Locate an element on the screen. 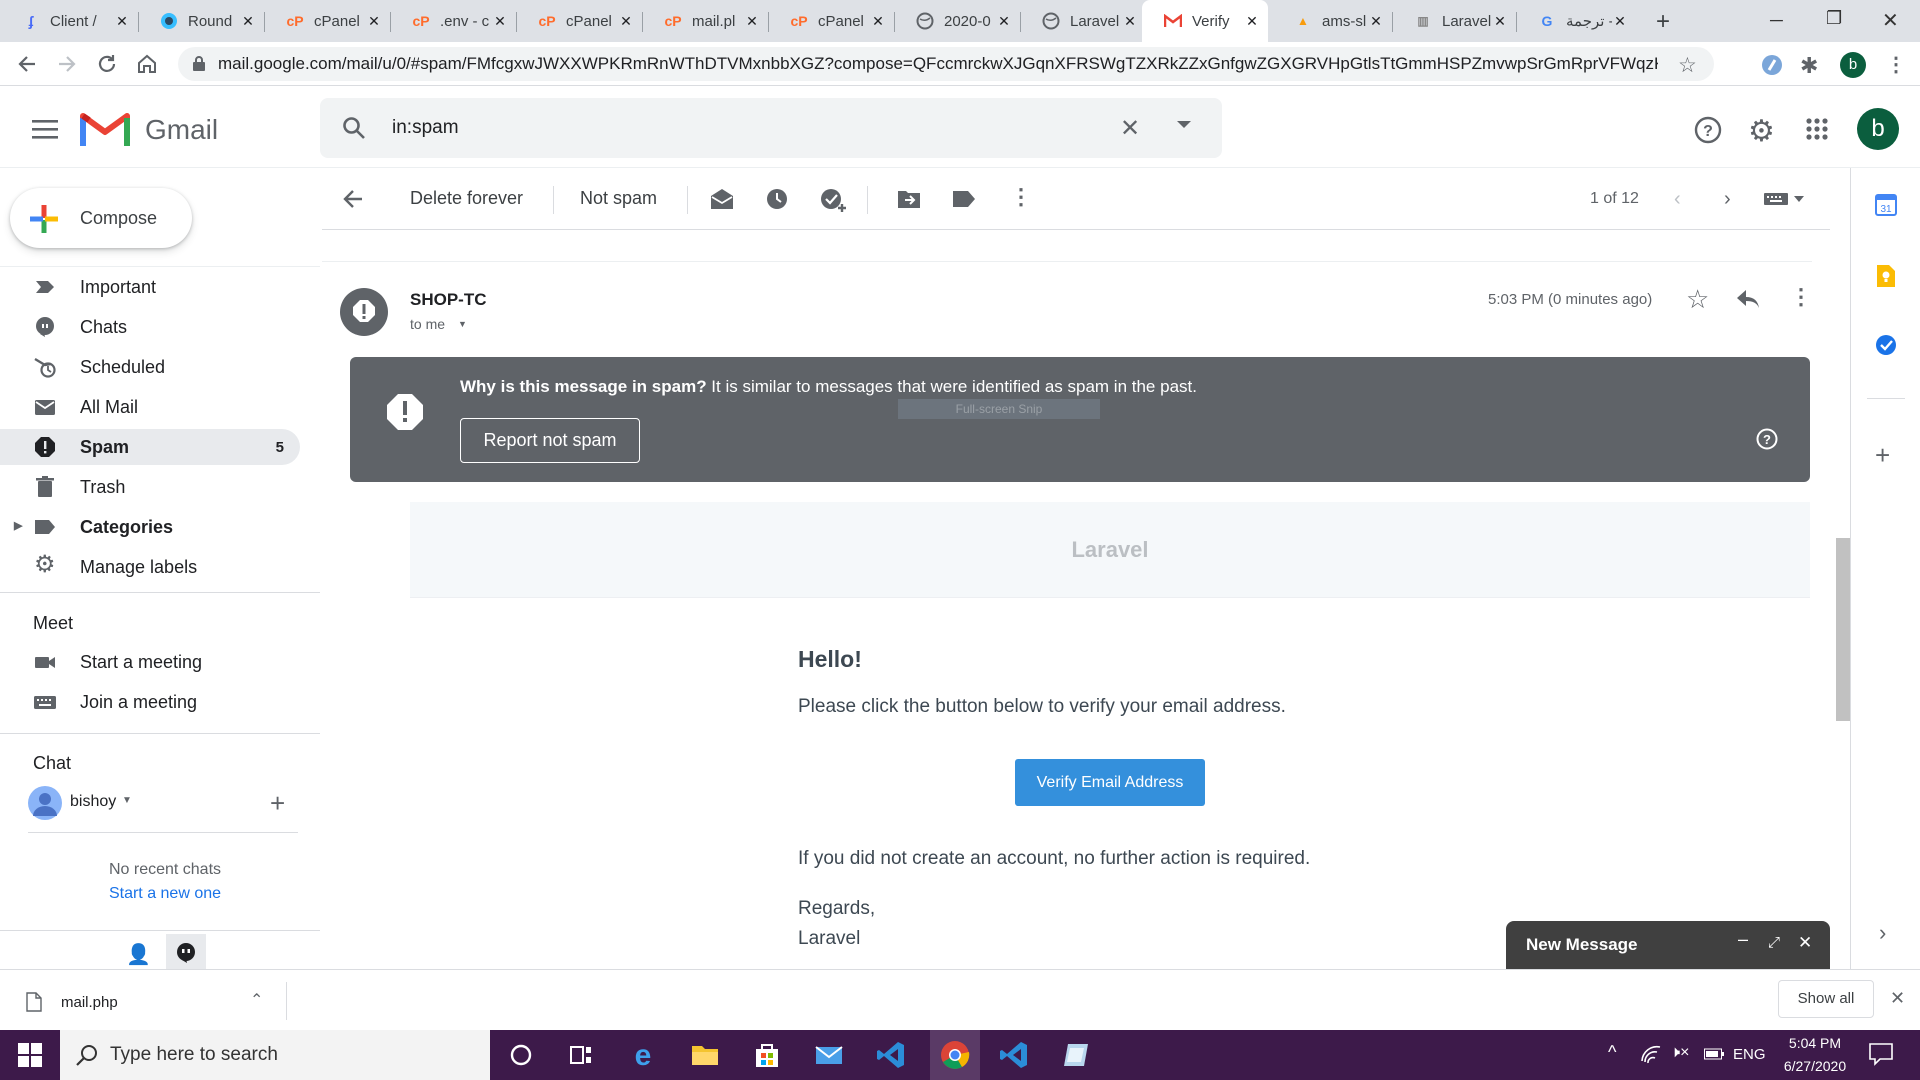 The width and height of the screenshot is (1920, 1080). task-view-icon is located at coordinates (581, 1055).